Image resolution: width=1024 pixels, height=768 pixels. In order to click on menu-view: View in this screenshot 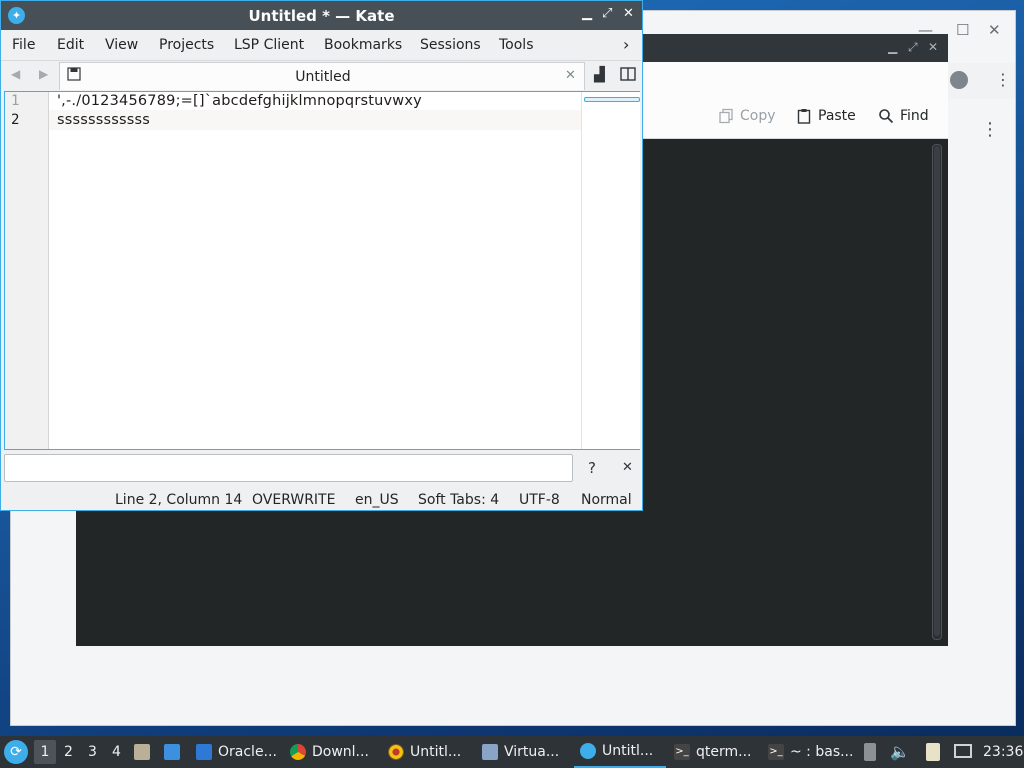, I will do `click(121, 45)`.